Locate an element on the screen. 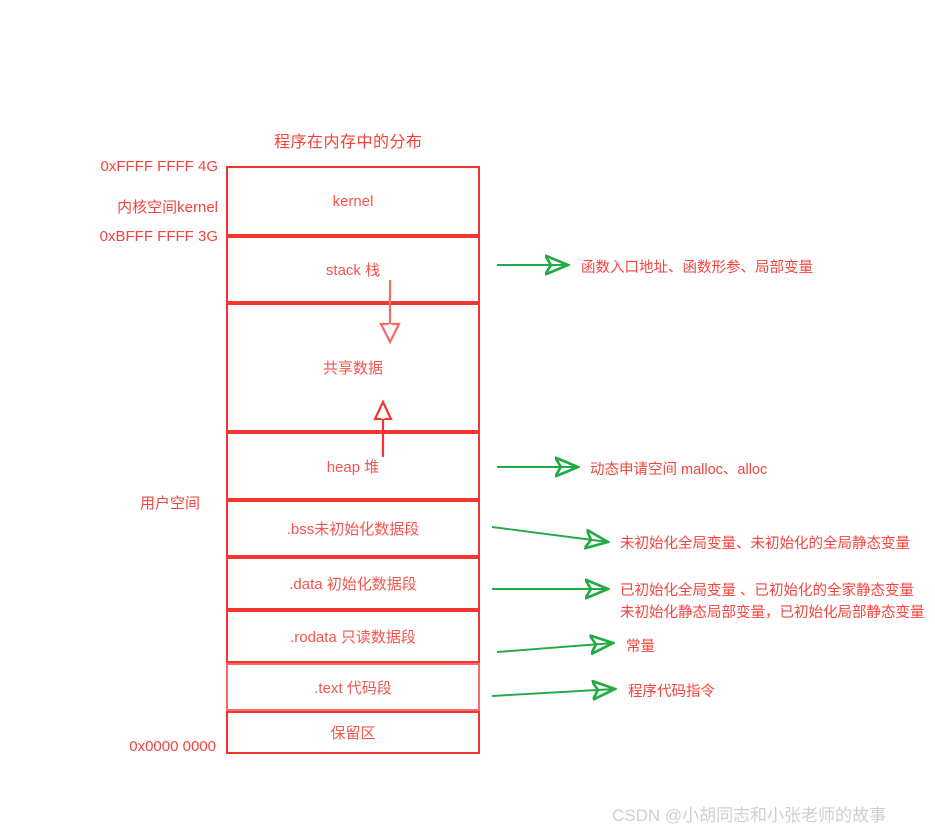  annotation-heap-line1: 动态申请空间 malloc、alloc is located at coordinates (679, 470).